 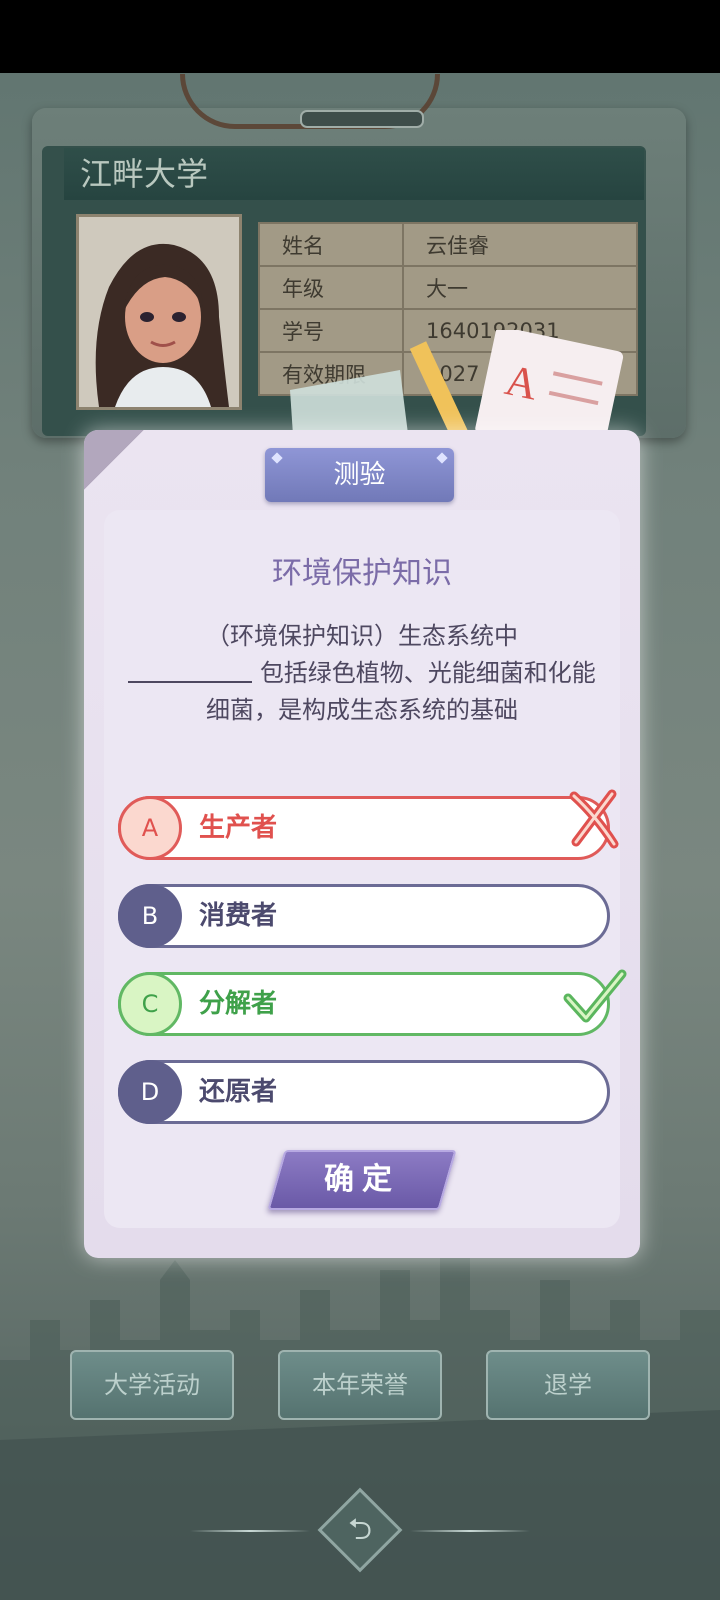 What do you see at coordinates (364, 1092) in the screenshot?
I see `option-d: D 还原者` at bounding box center [364, 1092].